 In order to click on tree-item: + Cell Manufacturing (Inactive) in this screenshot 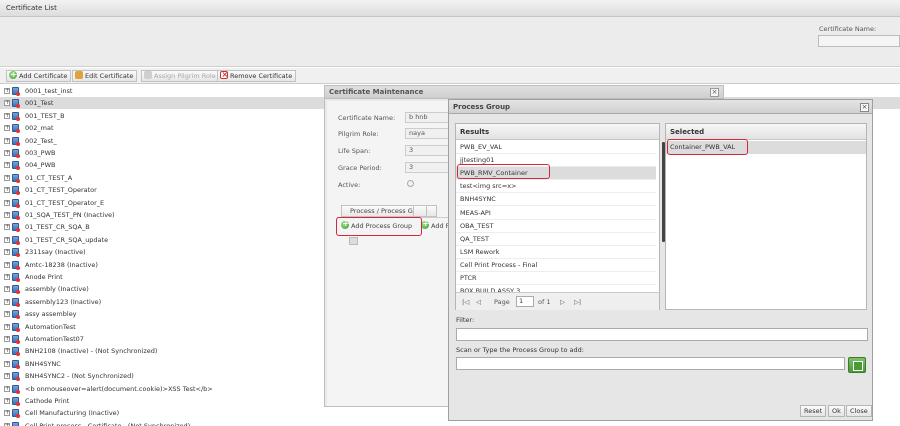, I will do `click(162, 413)`.